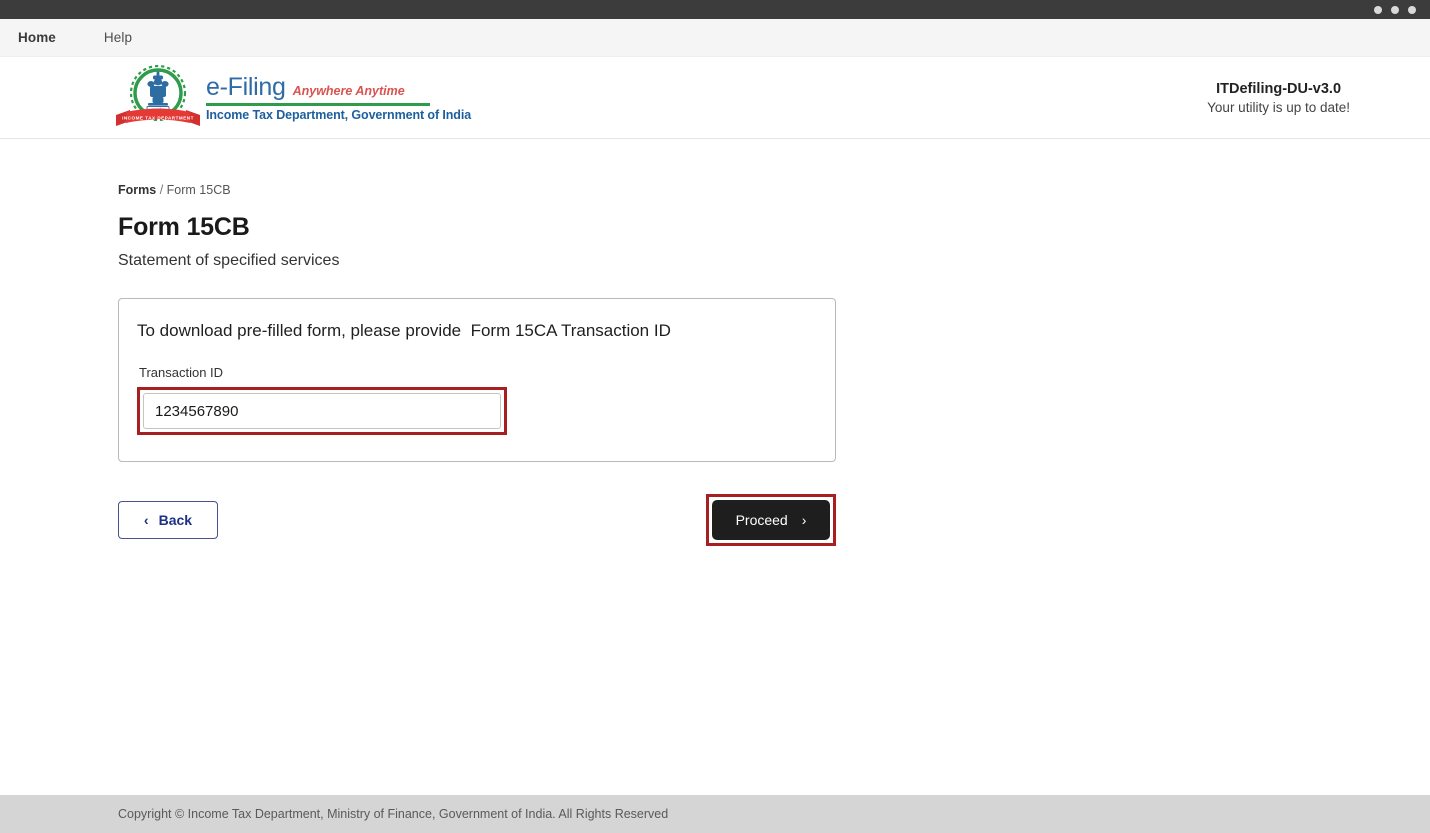  Describe the element at coordinates (198, 190) in the screenshot. I see `breadcrumb-item-current: Form 15CB` at that location.